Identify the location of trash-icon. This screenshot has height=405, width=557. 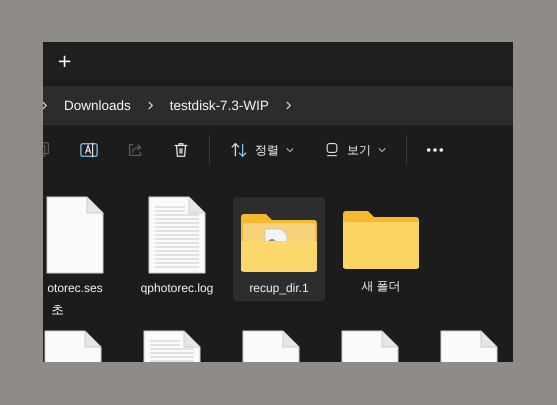
(181, 150).